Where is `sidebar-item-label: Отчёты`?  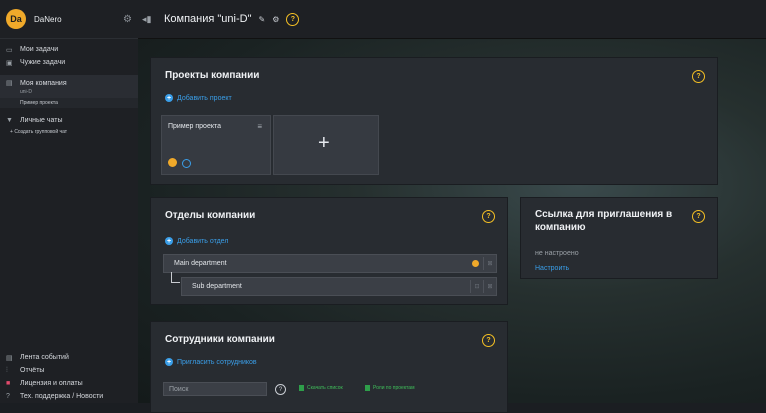
sidebar-item-label: Отчёты is located at coordinates (32, 370).